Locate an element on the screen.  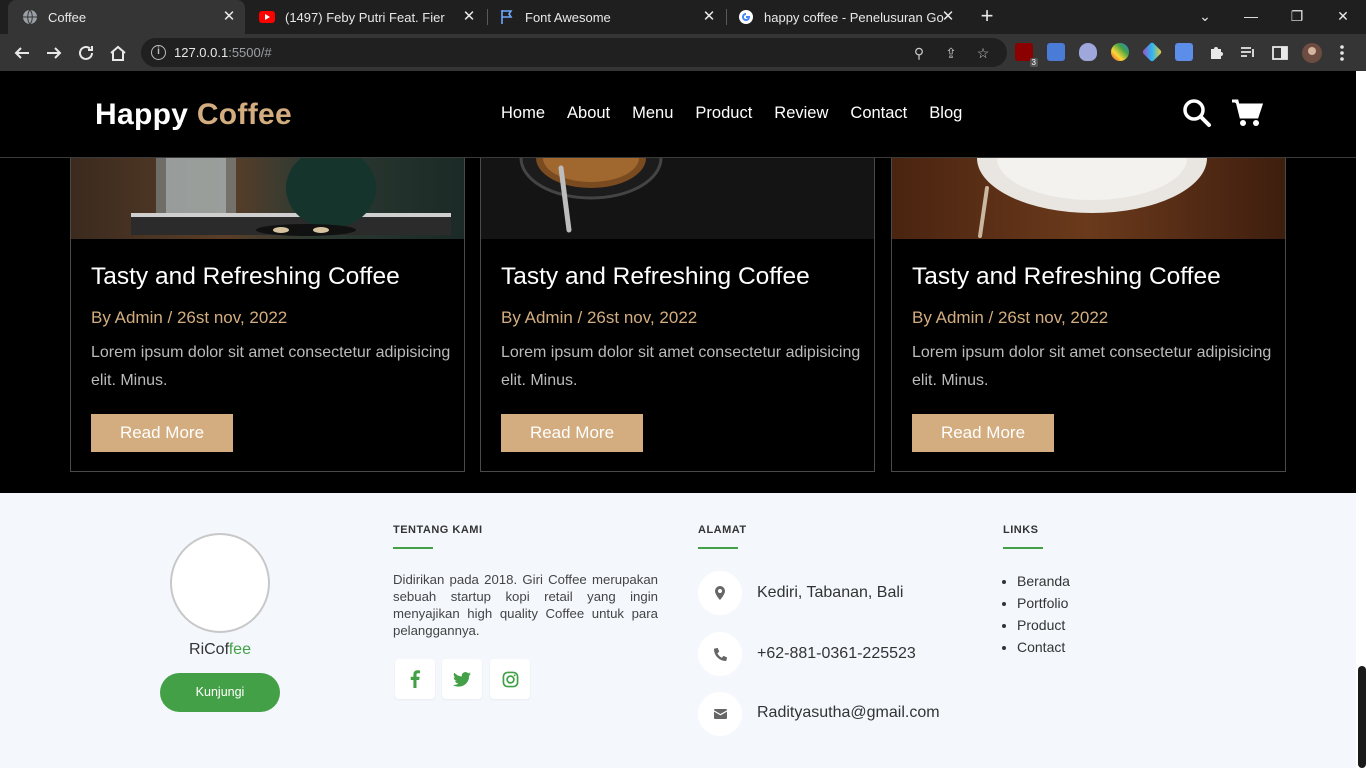
globe-icon is located at coordinates (30, 17).